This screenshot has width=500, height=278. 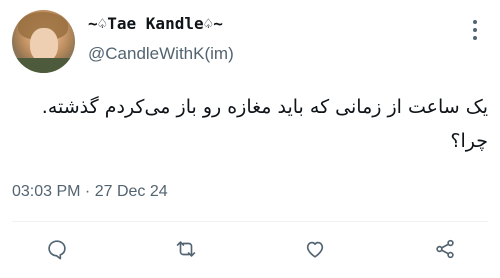 What do you see at coordinates (161, 54) in the screenshot?
I see `author-handle: @CandleWithK(im)` at bounding box center [161, 54].